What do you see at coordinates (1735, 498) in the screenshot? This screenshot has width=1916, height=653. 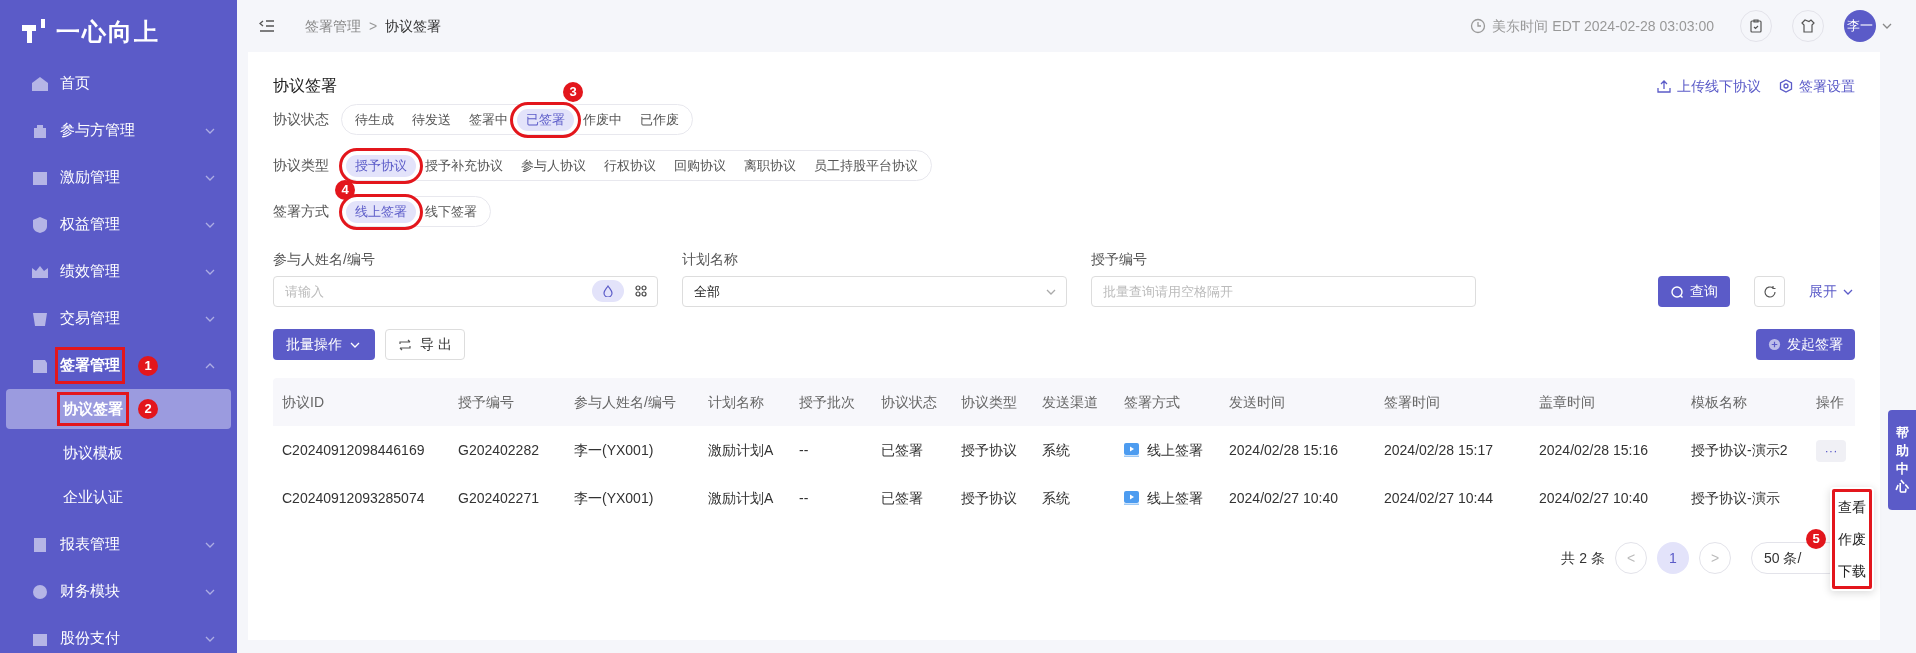 I see `table-cell-text: 授予协议-演示` at bounding box center [1735, 498].